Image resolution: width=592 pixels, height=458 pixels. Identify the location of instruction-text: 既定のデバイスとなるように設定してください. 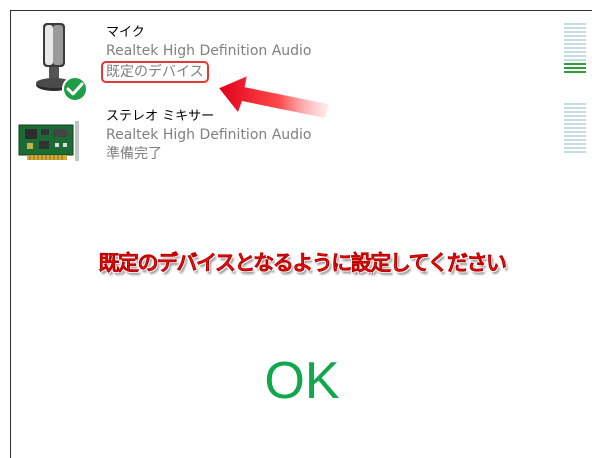
(302, 263).